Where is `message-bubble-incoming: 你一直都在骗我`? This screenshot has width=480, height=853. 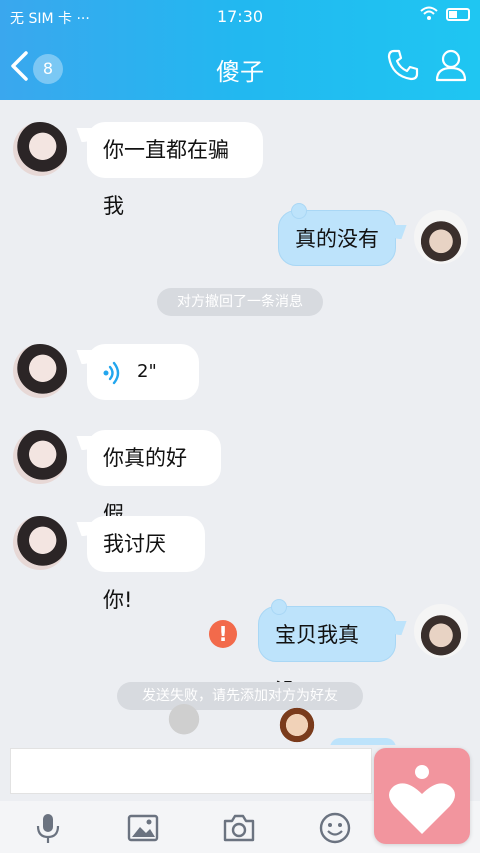
message-bubble-incoming: 你一直都在骗我 is located at coordinates (175, 170).